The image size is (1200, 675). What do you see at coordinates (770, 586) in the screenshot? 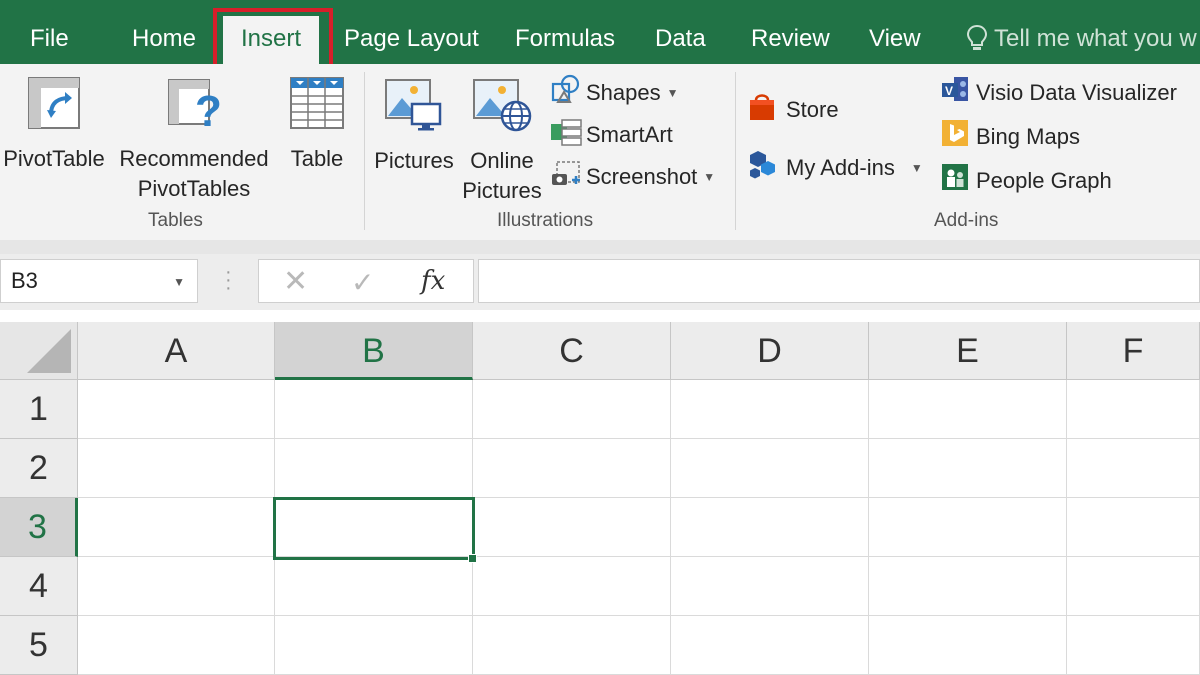
I see `cell-d4` at bounding box center [770, 586].